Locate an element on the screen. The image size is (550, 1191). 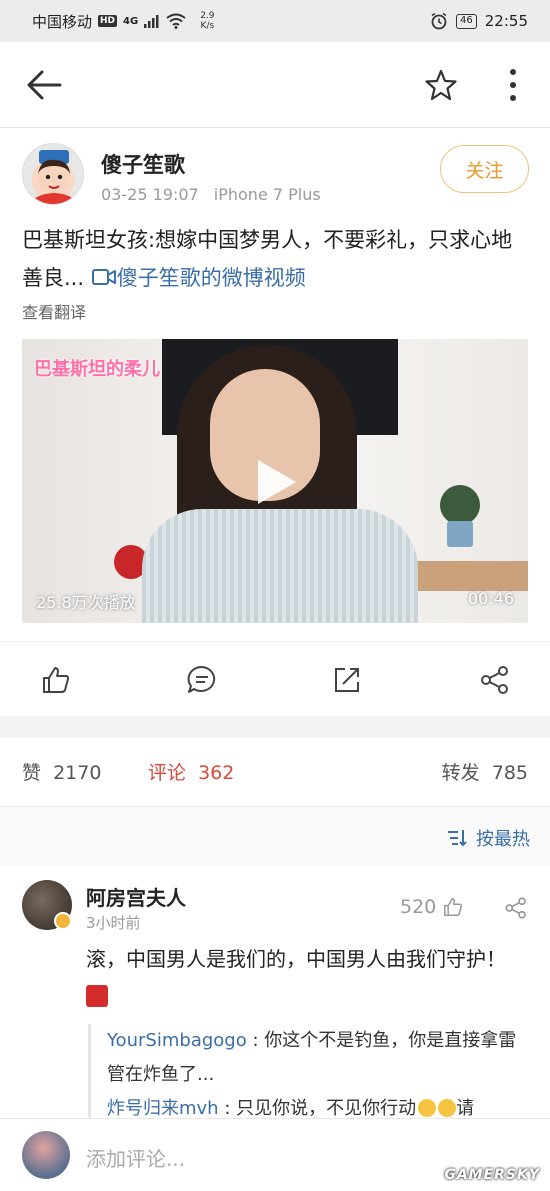
comment-text: 滚，中国男人是我们的，中国男人由我们守护！ is located at coordinates (310, 978).